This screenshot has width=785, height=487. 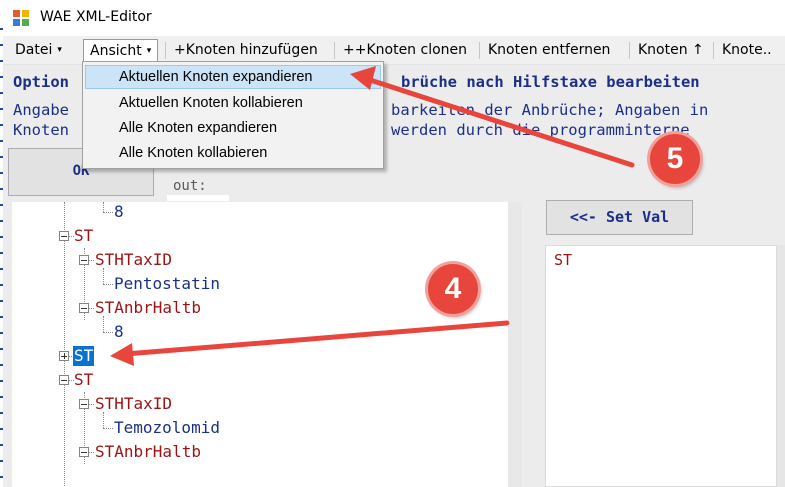 I want to click on description-line-1-right: brüche nach Hilfstaxe bearbeiten, so click(x=550, y=82).